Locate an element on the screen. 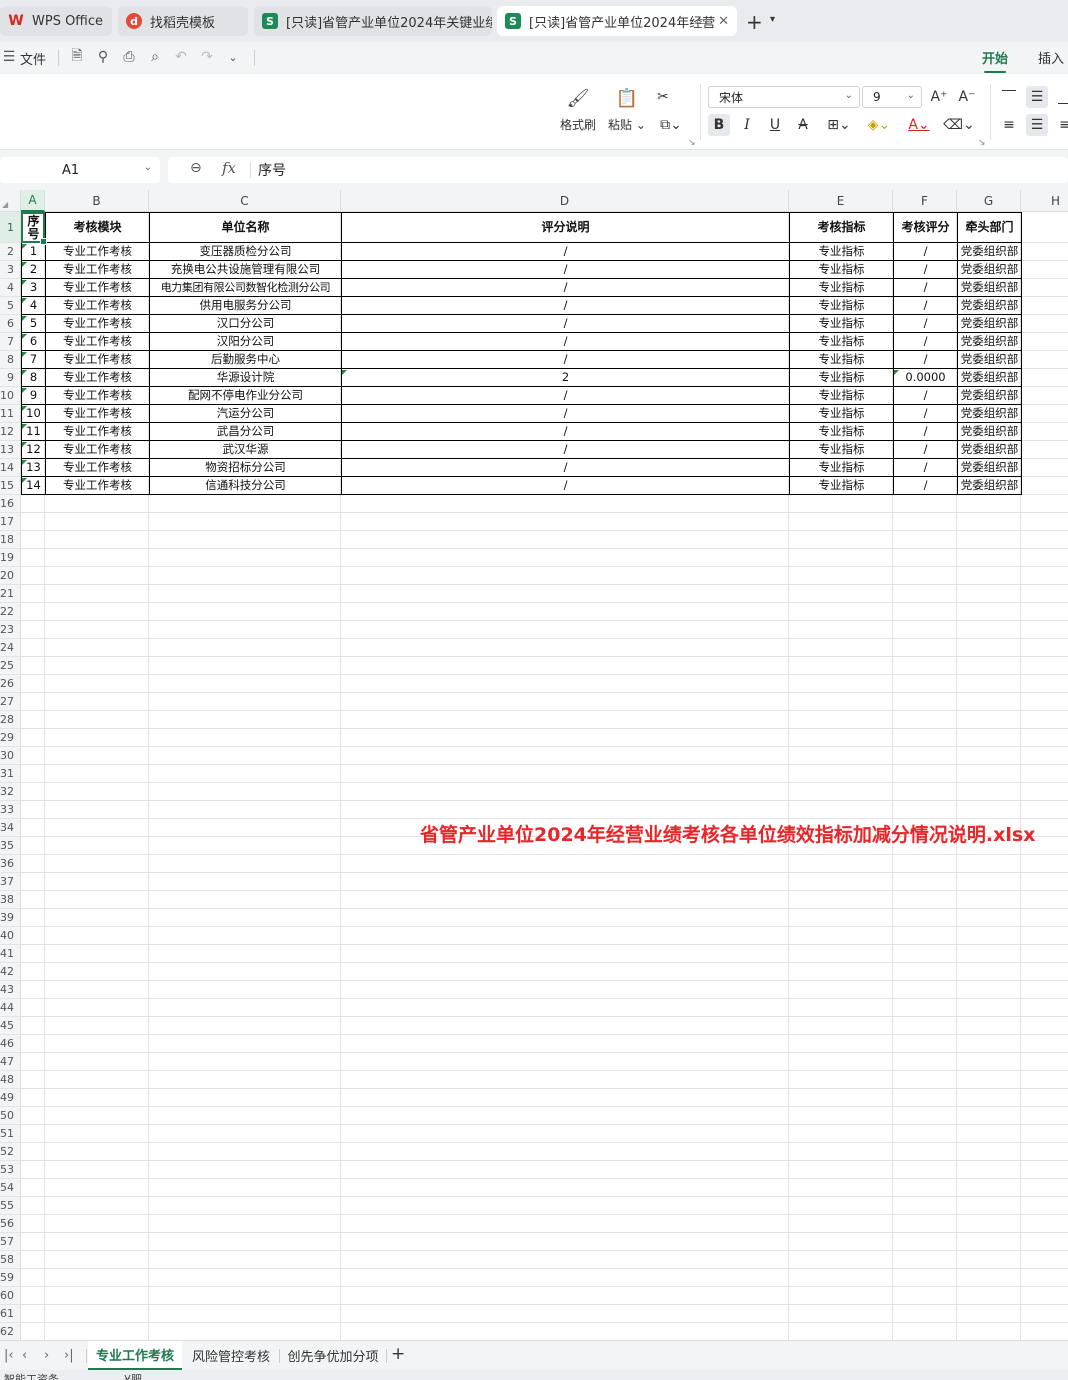 The image size is (1068, 1380). chevron-down-icon: ▾ is located at coordinates (772, 19).